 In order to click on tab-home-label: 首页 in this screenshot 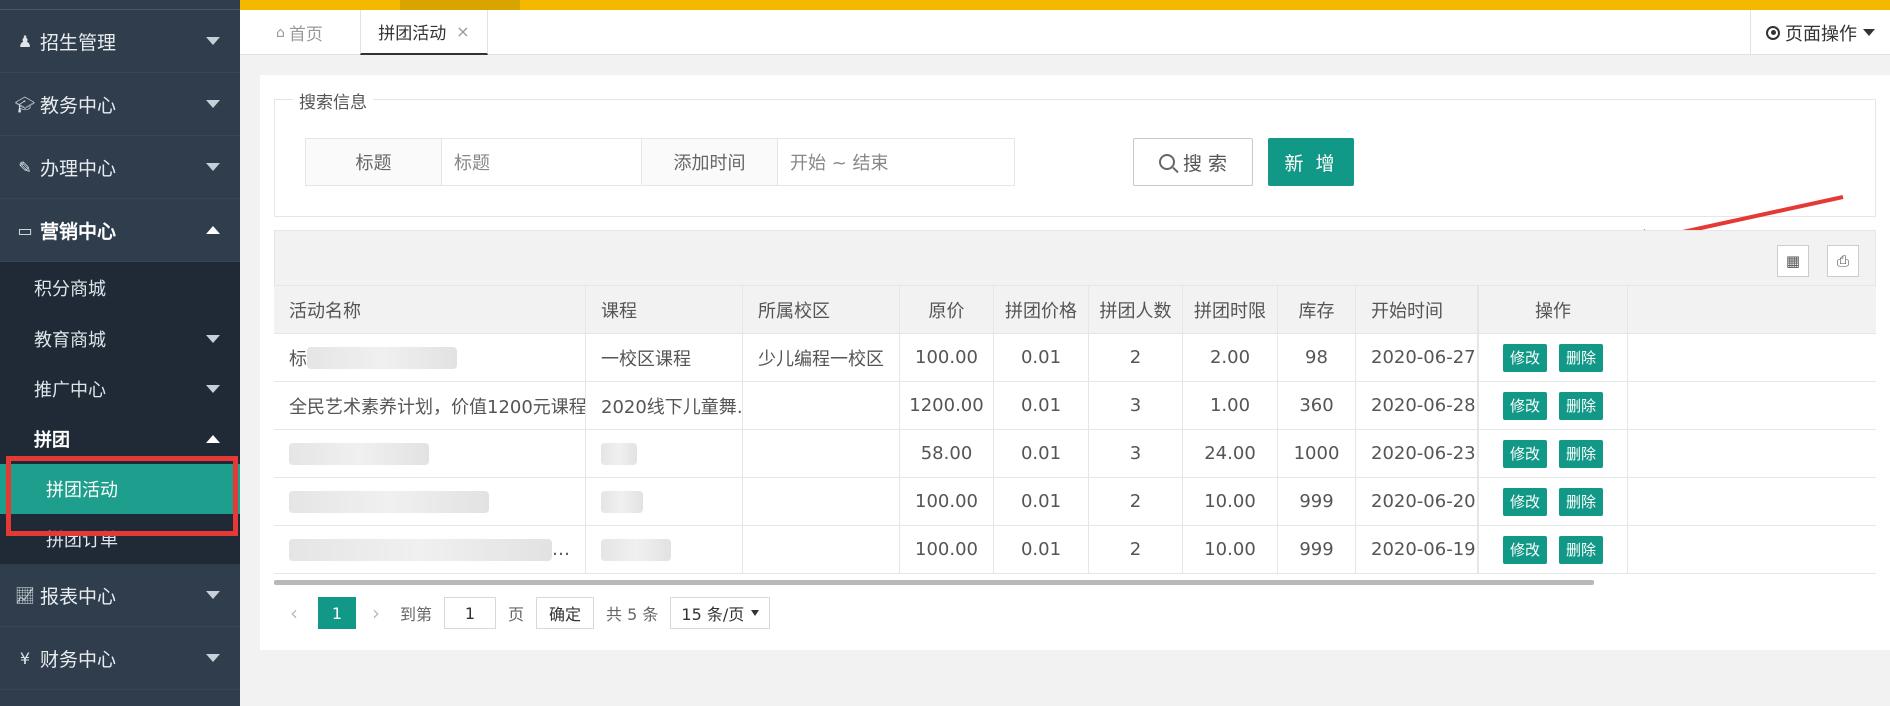, I will do `click(305, 35)`.